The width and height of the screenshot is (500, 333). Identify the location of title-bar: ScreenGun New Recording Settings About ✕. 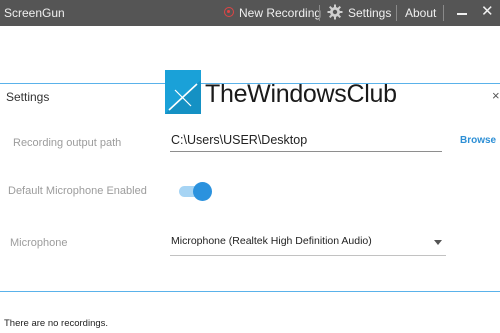
(250, 13).